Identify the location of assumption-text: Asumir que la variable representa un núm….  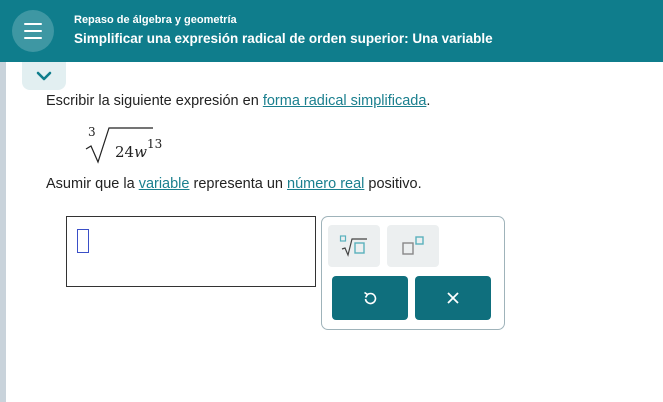
(234, 184).